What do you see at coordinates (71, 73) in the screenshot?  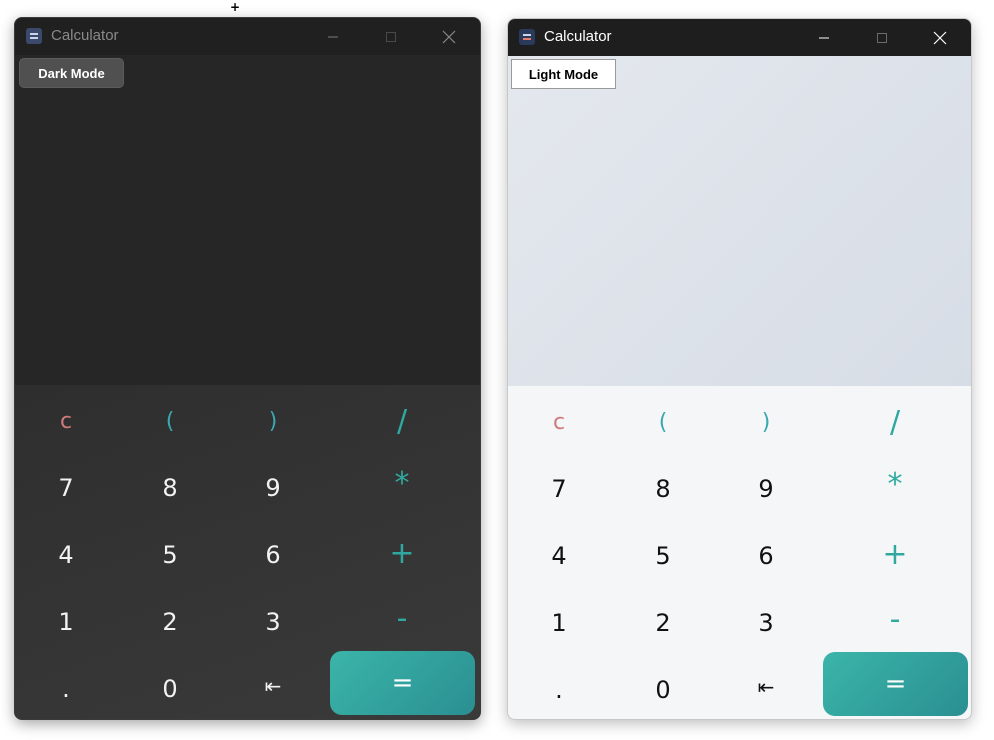 I see `dark-mode-button: Dark Mode` at bounding box center [71, 73].